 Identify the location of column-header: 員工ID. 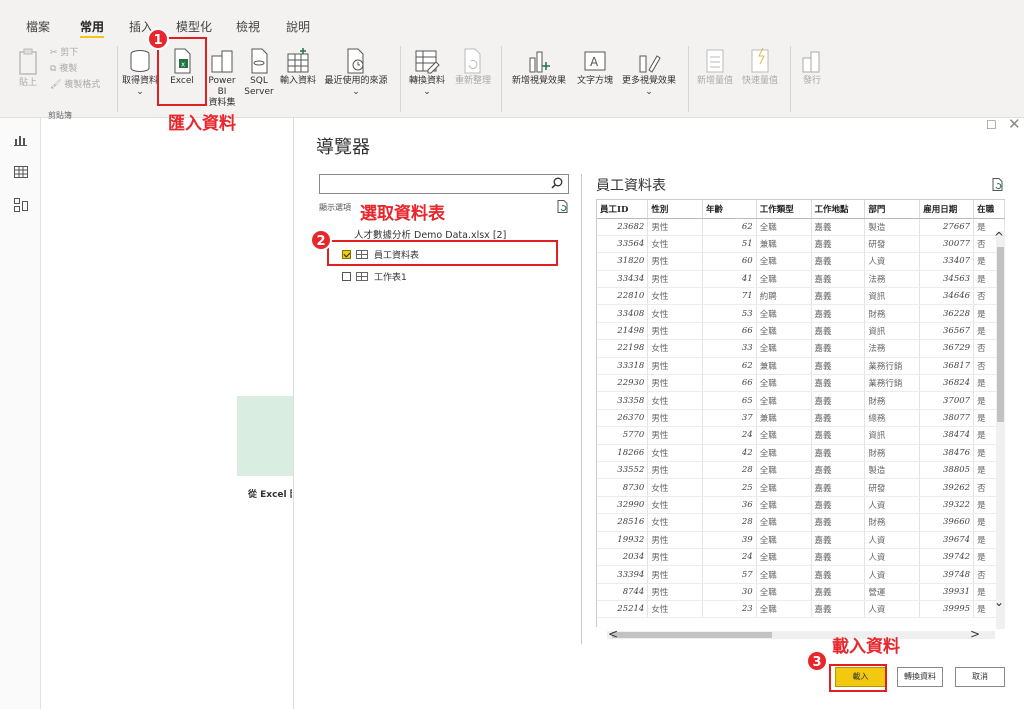
(623, 209).